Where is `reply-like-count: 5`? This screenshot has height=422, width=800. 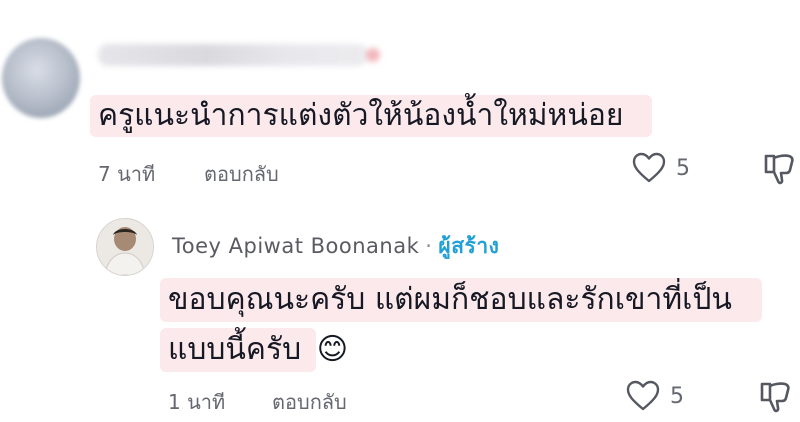
reply-like-count: 5 is located at coordinates (677, 396).